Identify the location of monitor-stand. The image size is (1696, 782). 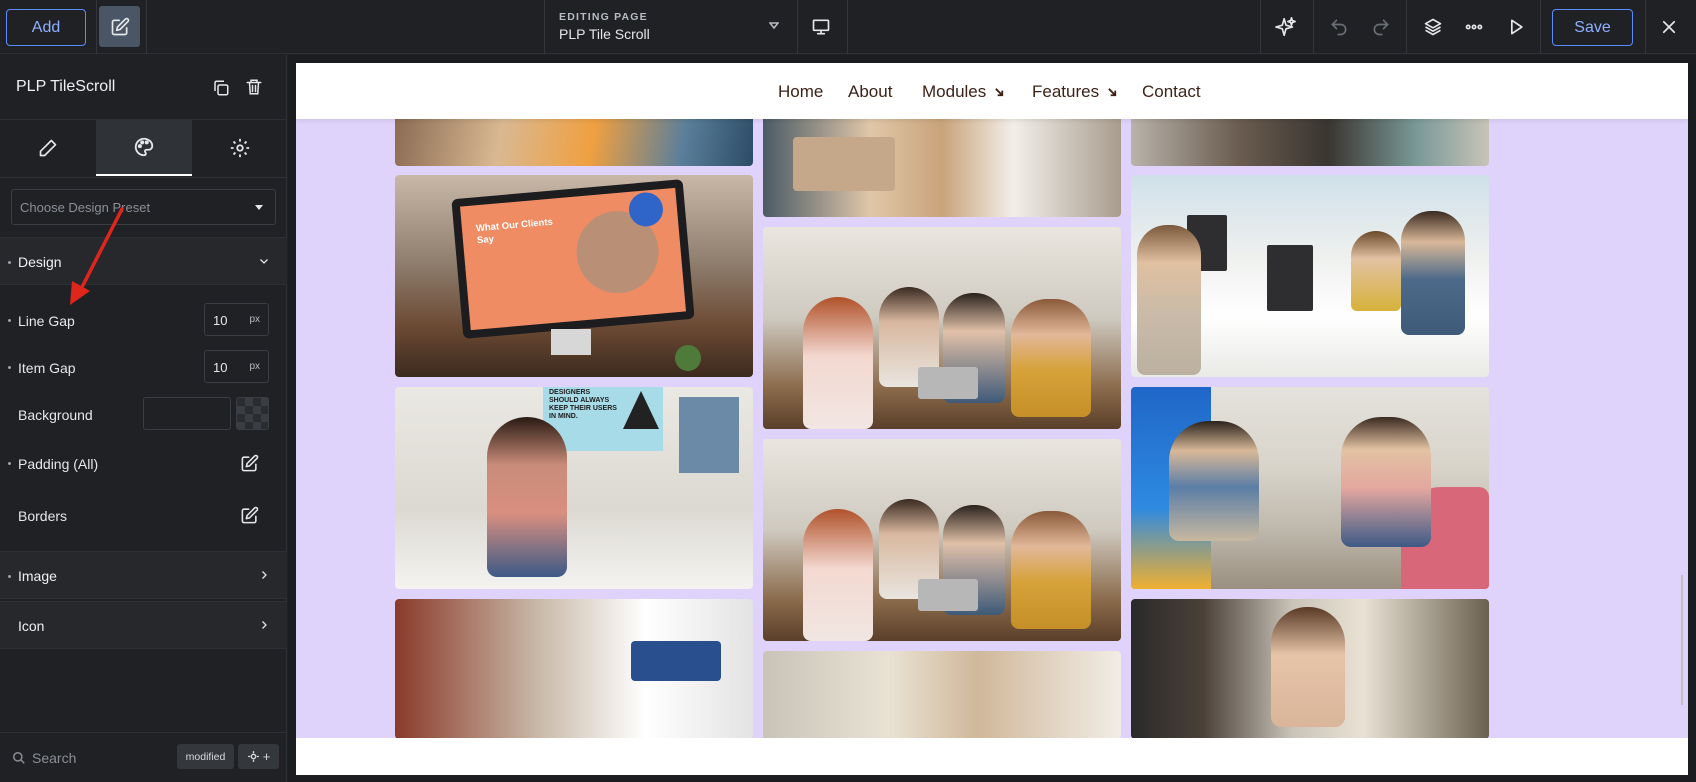
(571, 342).